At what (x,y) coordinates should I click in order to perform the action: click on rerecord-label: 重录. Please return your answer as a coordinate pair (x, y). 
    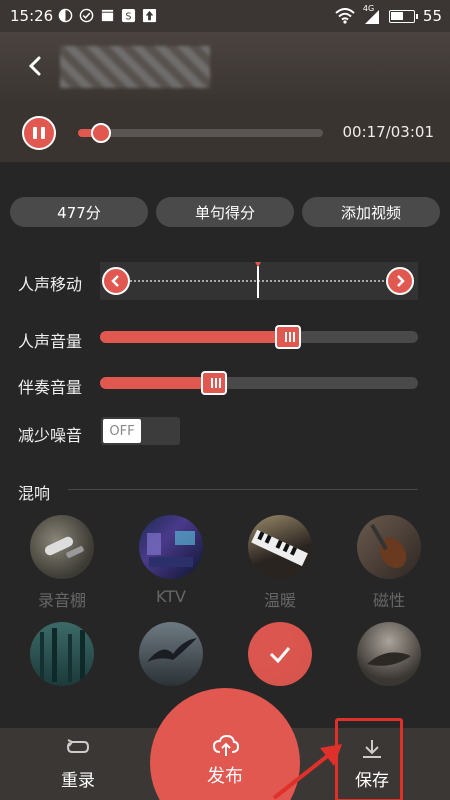
    Looking at the image, I should click on (78, 781).